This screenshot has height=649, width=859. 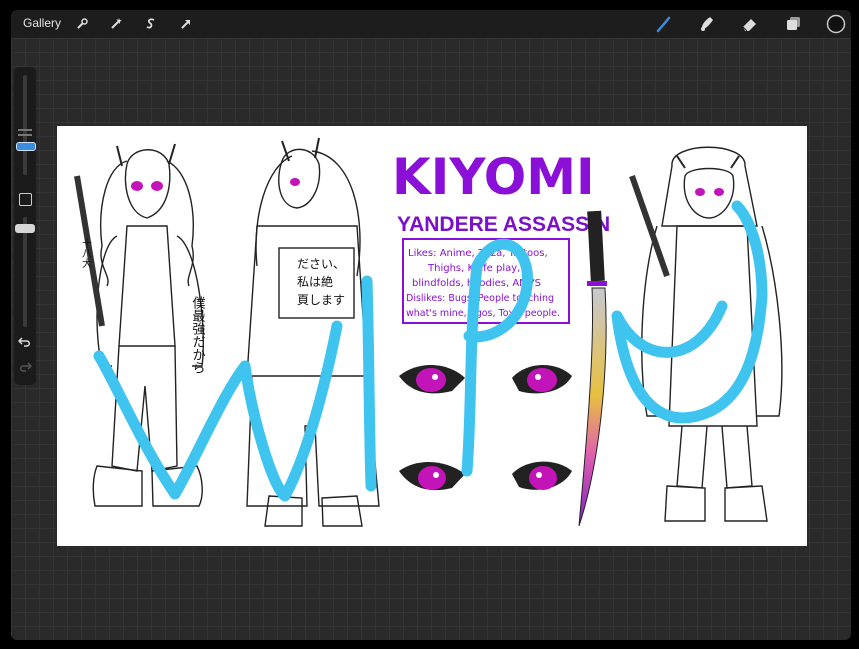 What do you see at coordinates (25, 130) in the screenshot?
I see `slider-grip-icon` at bounding box center [25, 130].